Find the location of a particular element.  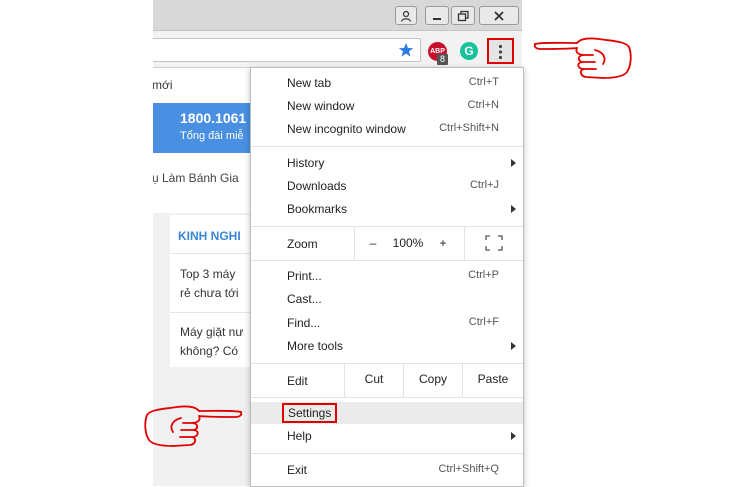

menu-item-shortcut: Ctrl+N is located at coordinates (483, 105).